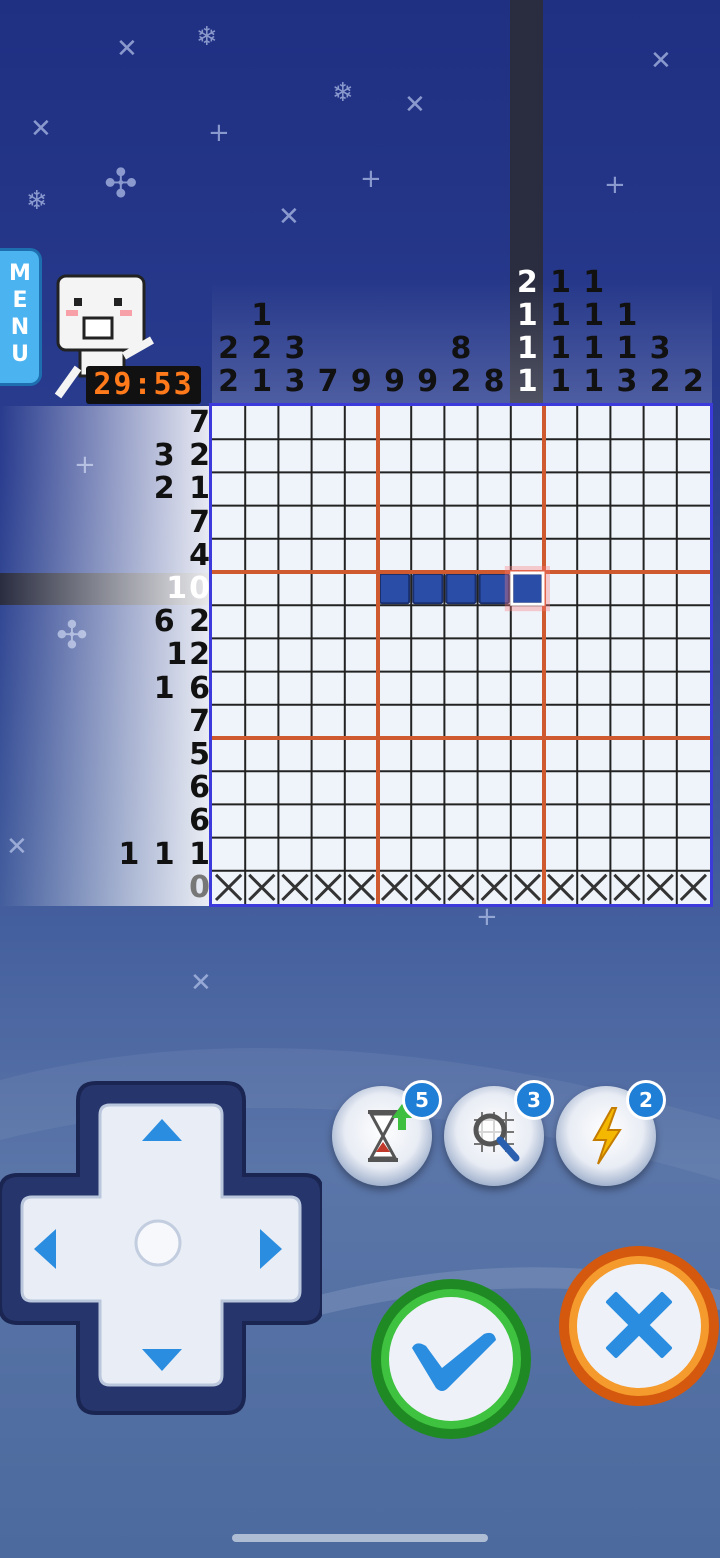 The image size is (720, 1558). What do you see at coordinates (639, 1326) in the screenshot?
I see `cross-button` at bounding box center [639, 1326].